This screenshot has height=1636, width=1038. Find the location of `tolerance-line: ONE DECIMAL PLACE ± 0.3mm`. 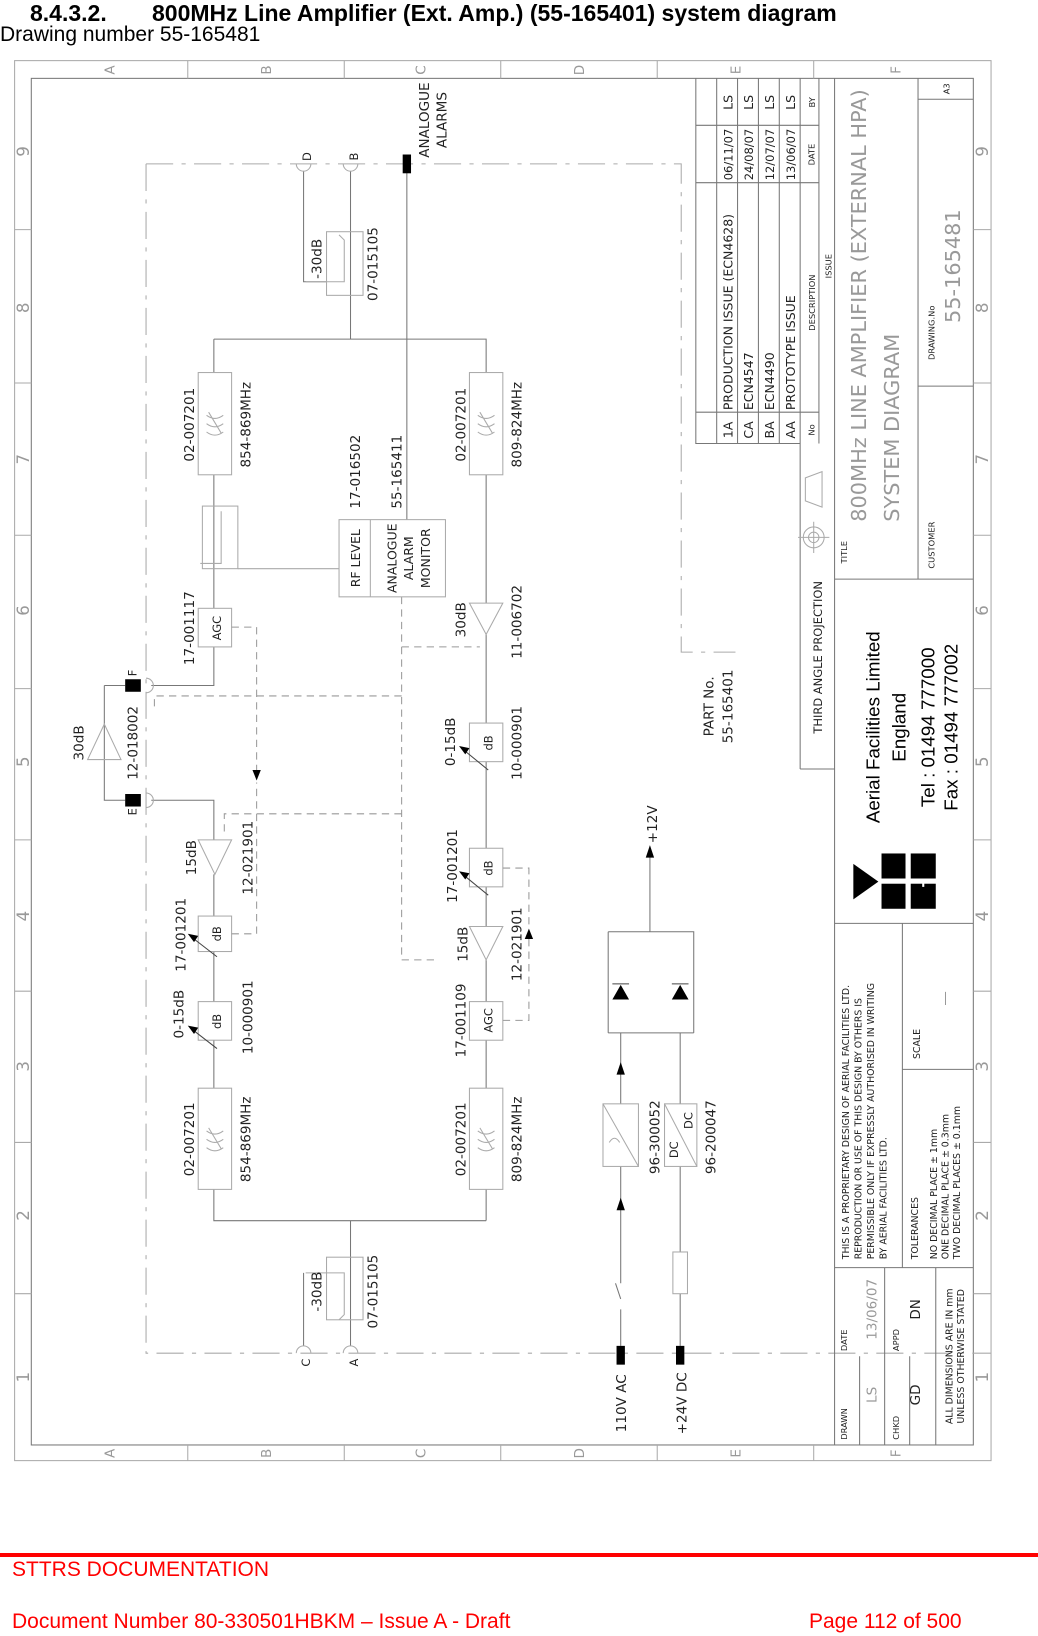

tolerance-line: ONE DECIMAL PLACE ± 0.3mm is located at coordinates (945, 1186).